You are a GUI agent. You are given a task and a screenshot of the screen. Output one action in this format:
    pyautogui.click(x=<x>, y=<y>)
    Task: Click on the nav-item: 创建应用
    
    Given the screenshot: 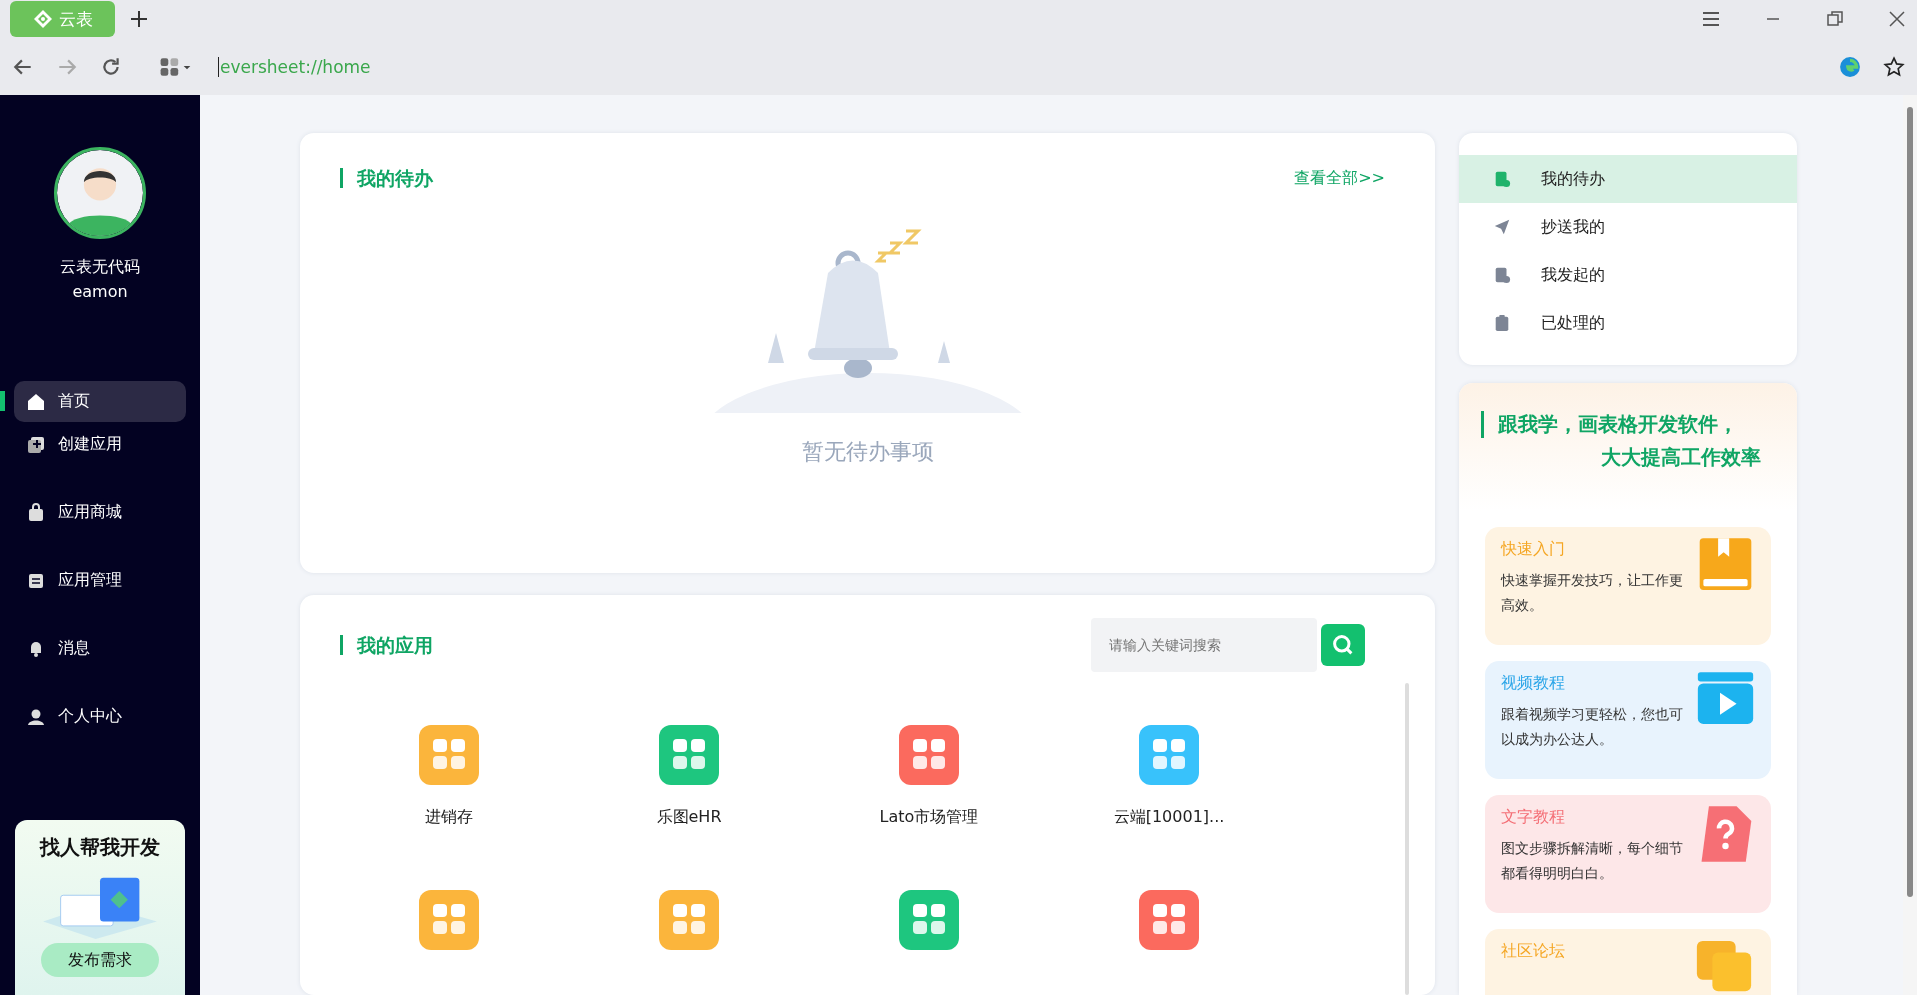 What is the action you would take?
    pyautogui.click(x=100, y=444)
    